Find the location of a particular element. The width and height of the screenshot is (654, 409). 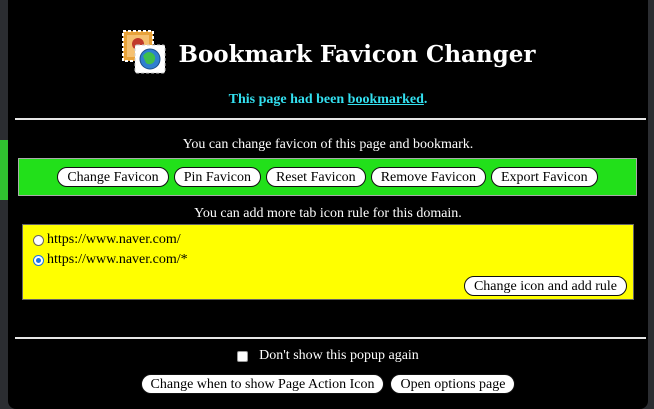

divider-bottom is located at coordinates (330, 338).